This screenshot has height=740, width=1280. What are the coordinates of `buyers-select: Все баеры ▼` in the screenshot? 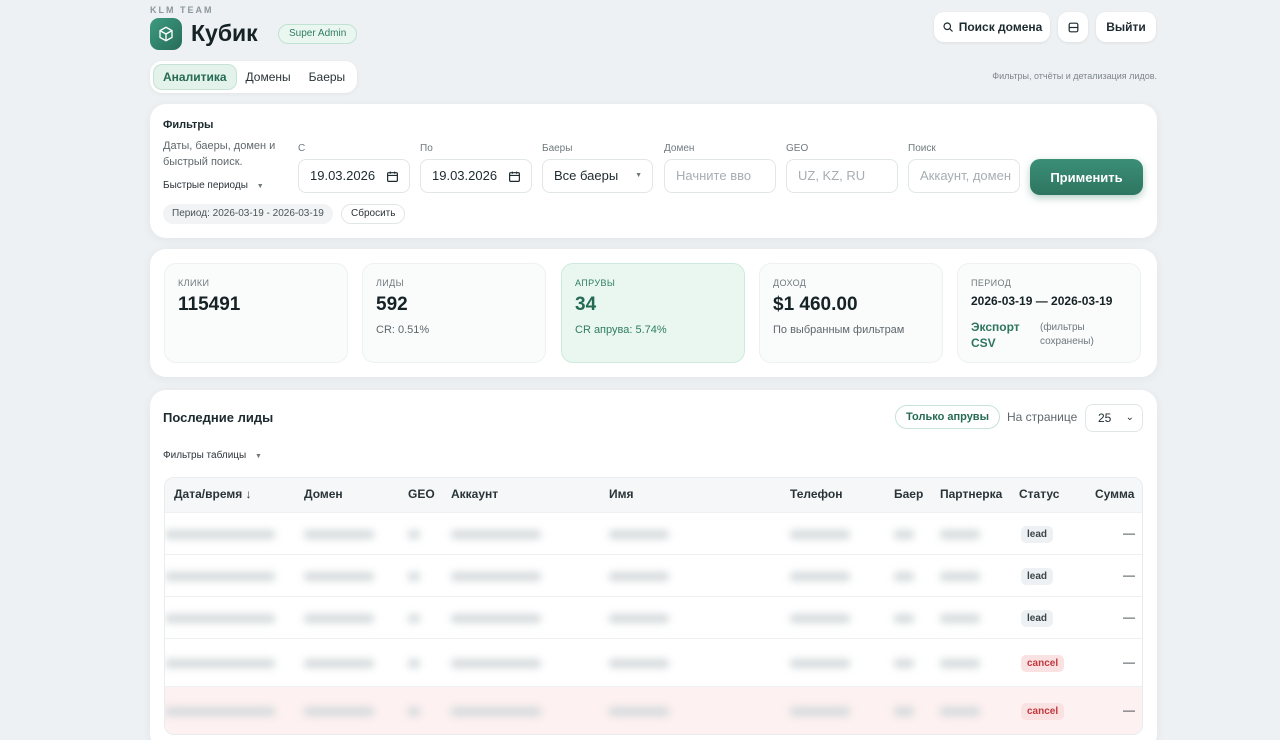 It's located at (597, 176).